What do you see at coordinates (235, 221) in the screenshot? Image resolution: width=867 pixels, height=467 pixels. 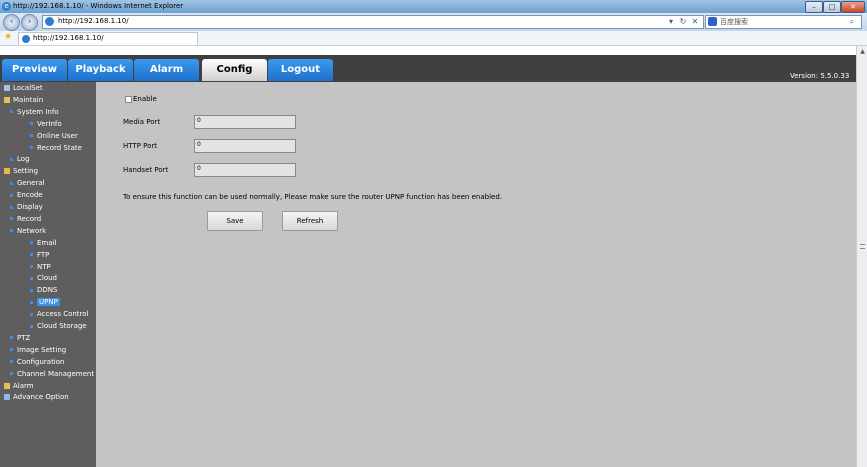 I see `save-button: Save` at bounding box center [235, 221].